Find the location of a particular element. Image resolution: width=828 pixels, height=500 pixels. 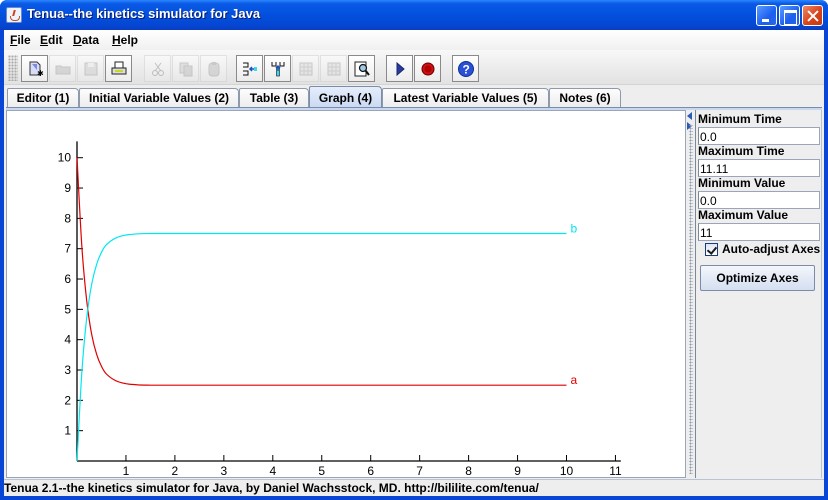

new-document-icon: ✱ is located at coordinates (36, 69).